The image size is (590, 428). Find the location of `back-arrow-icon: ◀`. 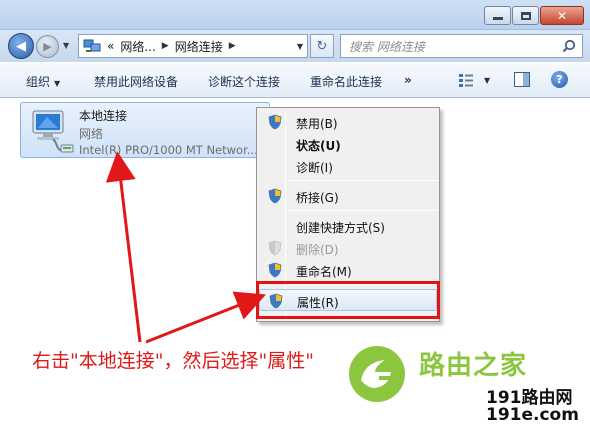

back-arrow-icon: ◀ is located at coordinates (21, 46).